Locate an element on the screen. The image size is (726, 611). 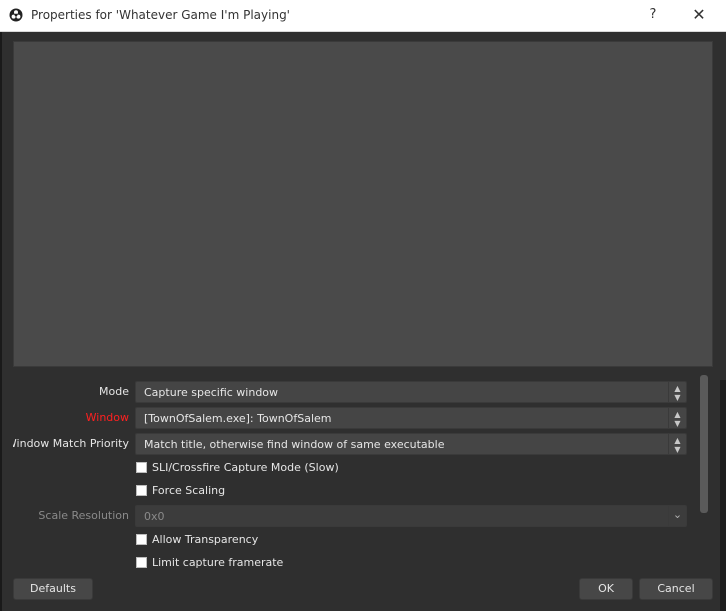
window-row: Window [TownOfSalem.exe]: TownOfSalem ▲ ▼ is located at coordinates (355, 418).